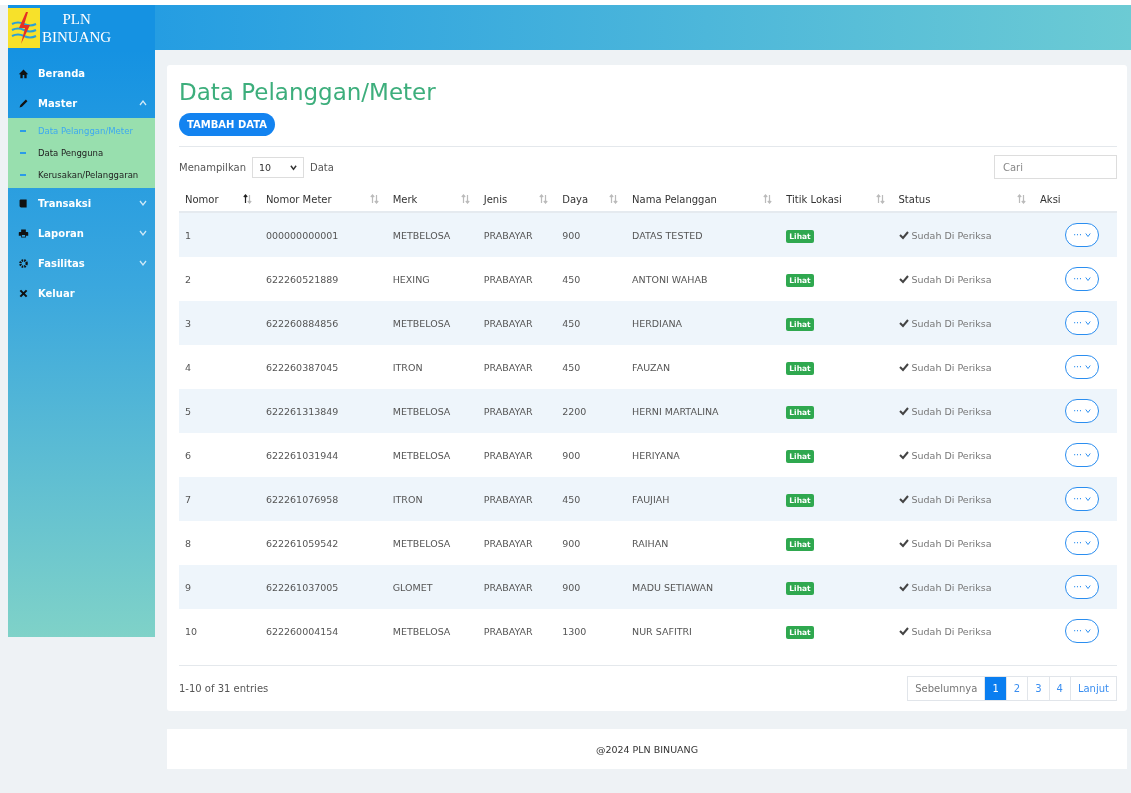 The image size is (1131, 793). What do you see at coordinates (495, 199) in the screenshot?
I see `column-header: Jenis` at bounding box center [495, 199].